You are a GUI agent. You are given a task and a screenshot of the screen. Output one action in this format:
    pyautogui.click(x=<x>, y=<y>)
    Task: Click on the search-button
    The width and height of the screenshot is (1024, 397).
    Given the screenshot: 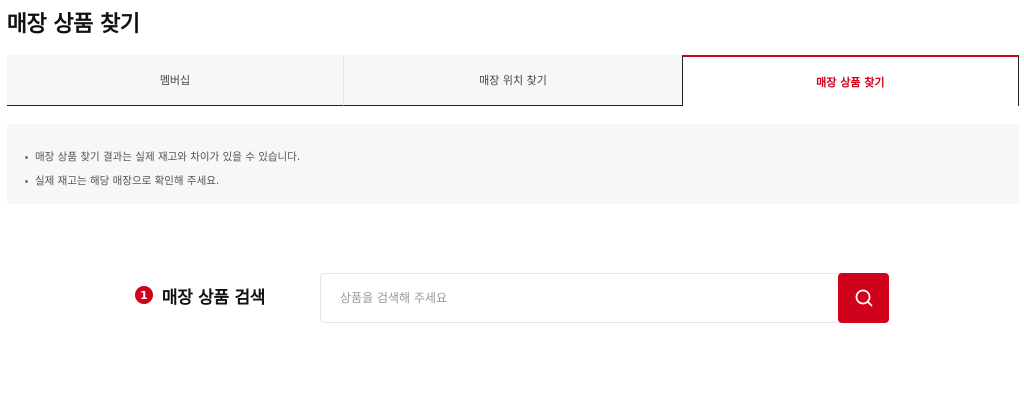 What is the action you would take?
    pyautogui.click(x=863, y=298)
    